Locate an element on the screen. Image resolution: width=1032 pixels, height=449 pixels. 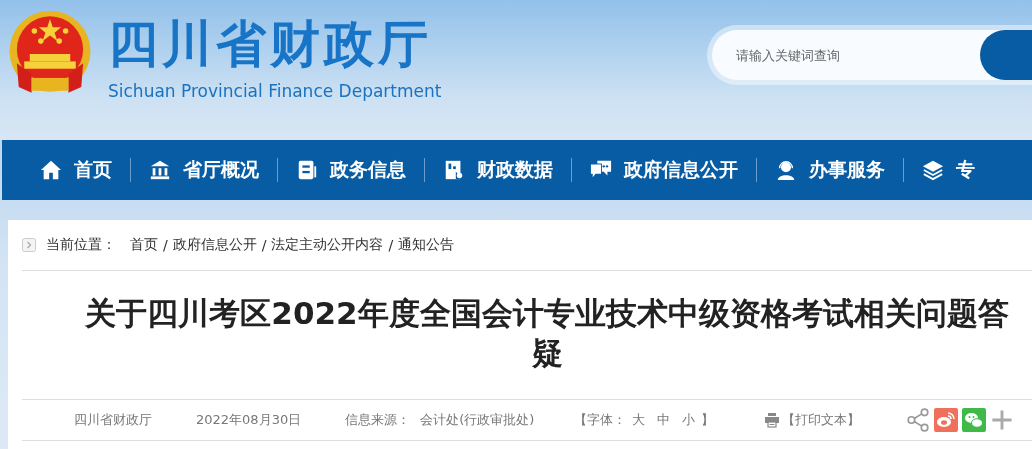
nav-item: 政府信息公开 is located at coordinates (664, 170).